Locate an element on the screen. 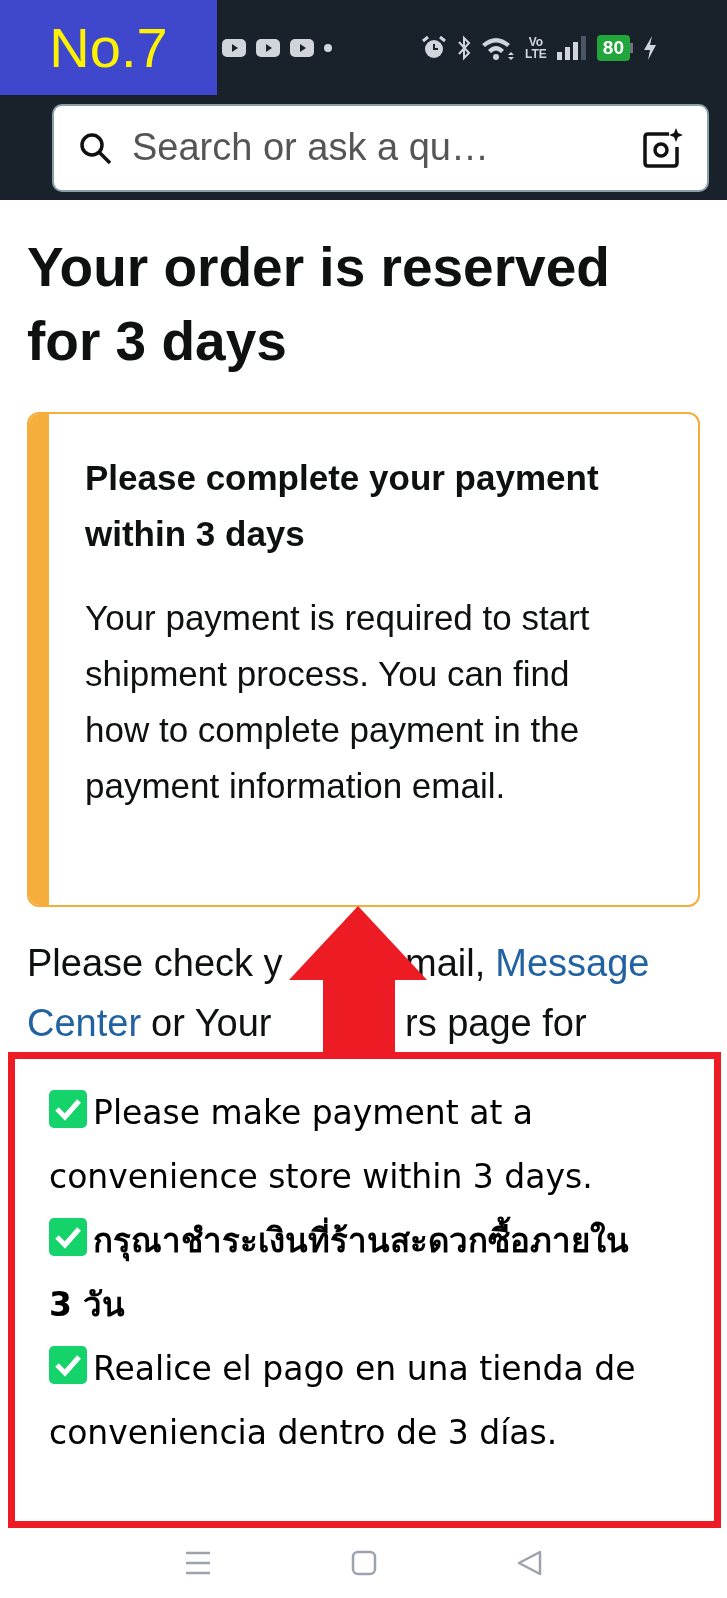 Image resolution: width=727 pixels, height=1598 pixels. signal-icon is located at coordinates (571, 47).